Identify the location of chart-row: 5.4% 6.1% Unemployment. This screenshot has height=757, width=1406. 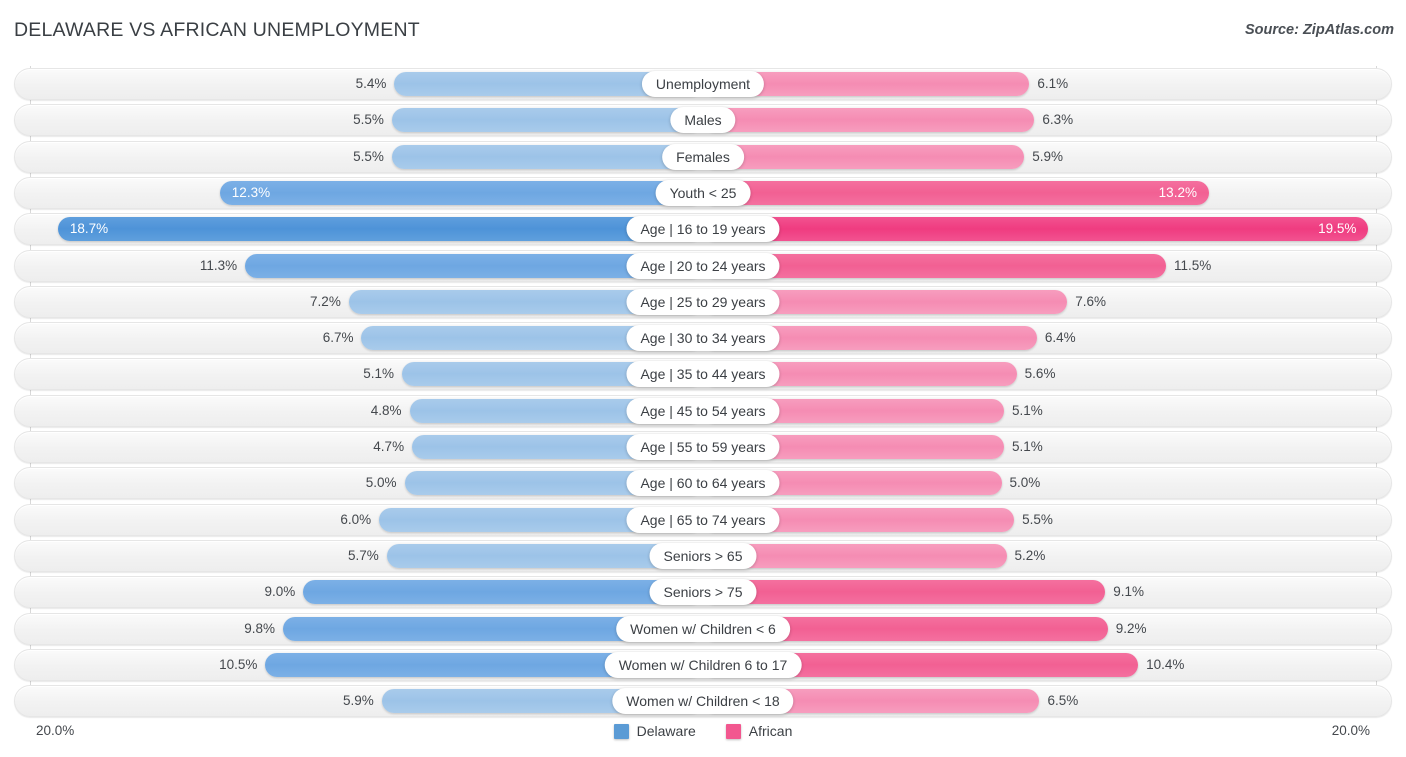
(703, 84).